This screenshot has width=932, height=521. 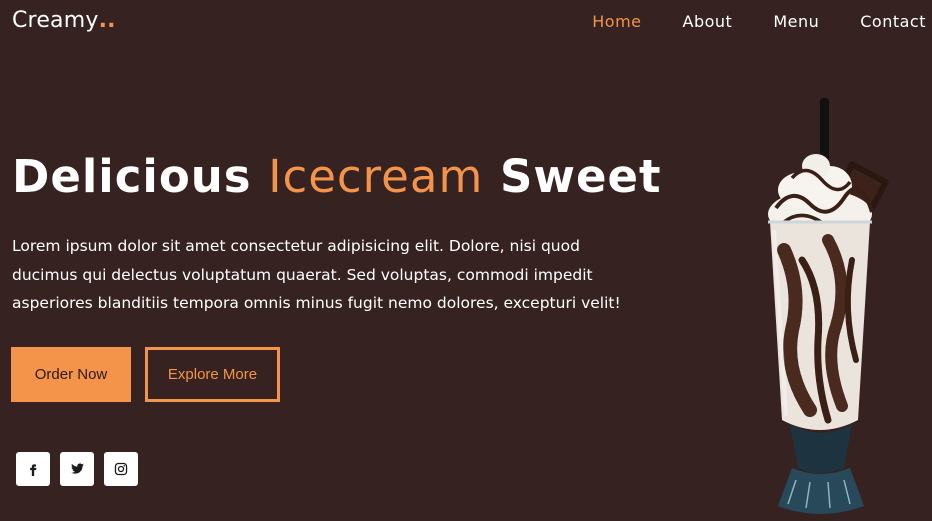 I want to click on nav-menu: Menu, so click(x=775, y=21).